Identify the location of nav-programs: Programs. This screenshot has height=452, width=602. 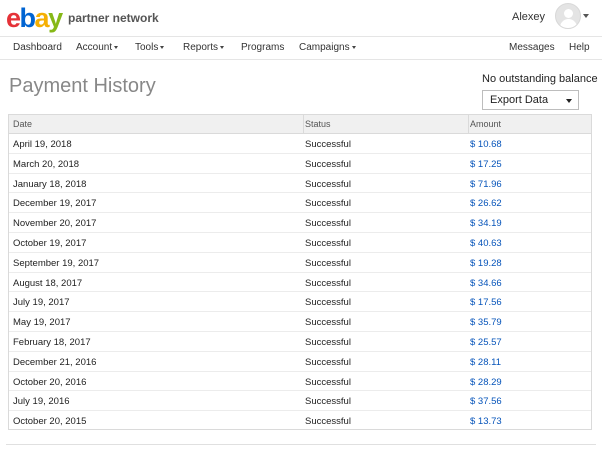
(262, 47).